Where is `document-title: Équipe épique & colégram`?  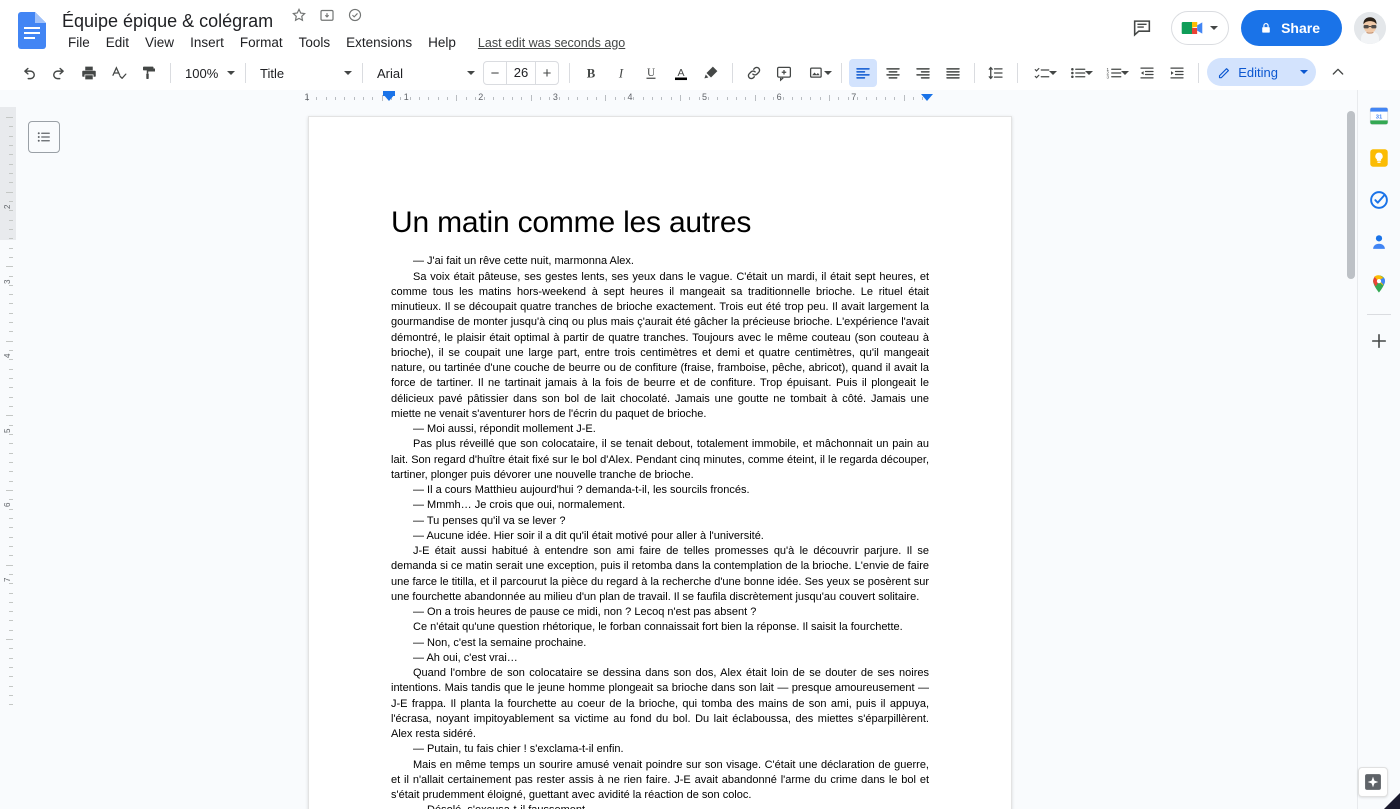
document-title: Équipe épique & colégram is located at coordinates (167, 21).